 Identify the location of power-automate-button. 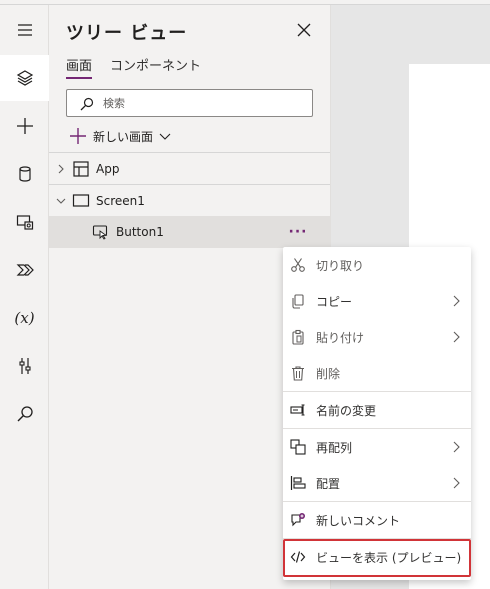
(24, 270).